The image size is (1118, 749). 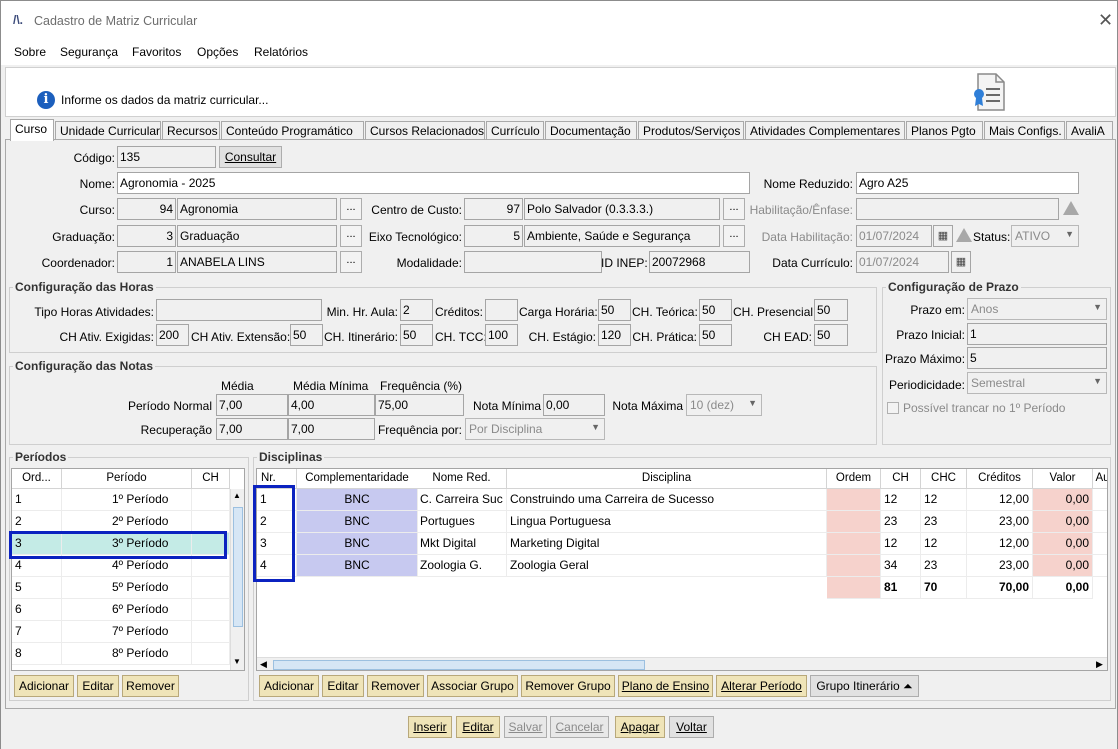 What do you see at coordinates (127, 632) in the screenshot?
I see `periodo-nome-cell: 7º Período` at bounding box center [127, 632].